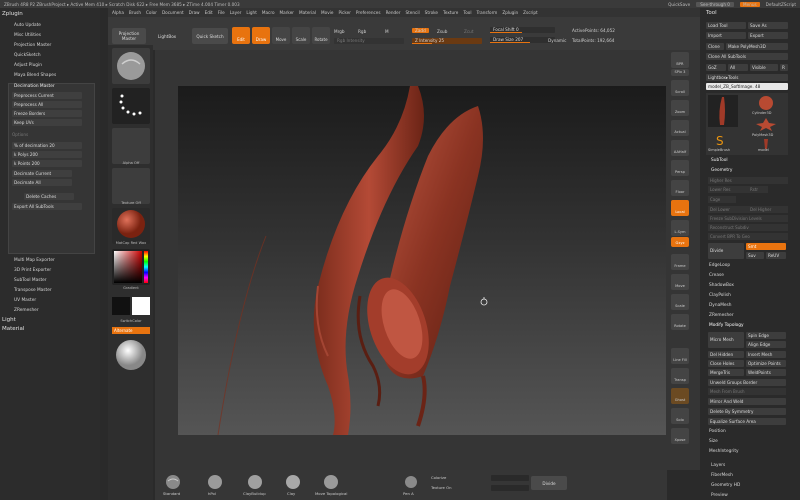 This screenshot has height=500, width=800. Describe the element at coordinates (721, 141) in the screenshot. I see `simplebrush-thumb: S` at that location.